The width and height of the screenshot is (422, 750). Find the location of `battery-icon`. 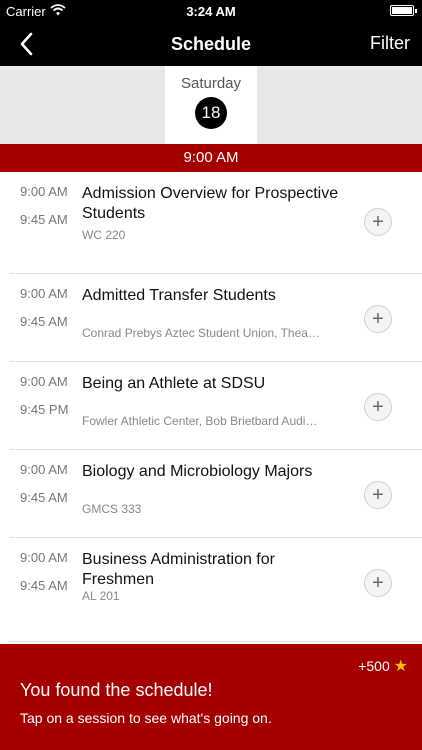

battery-icon is located at coordinates (403, 10).